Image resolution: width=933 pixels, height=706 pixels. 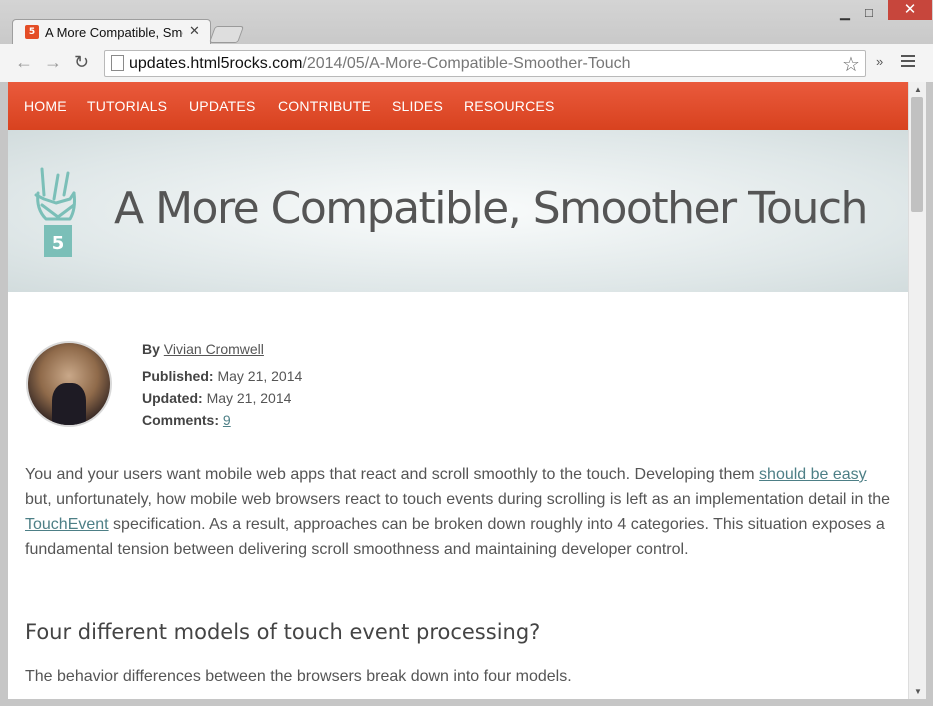 What do you see at coordinates (214, 349) in the screenshot?
I see `author-link: Vivian Cromwell` at bounding box center [214, 349].